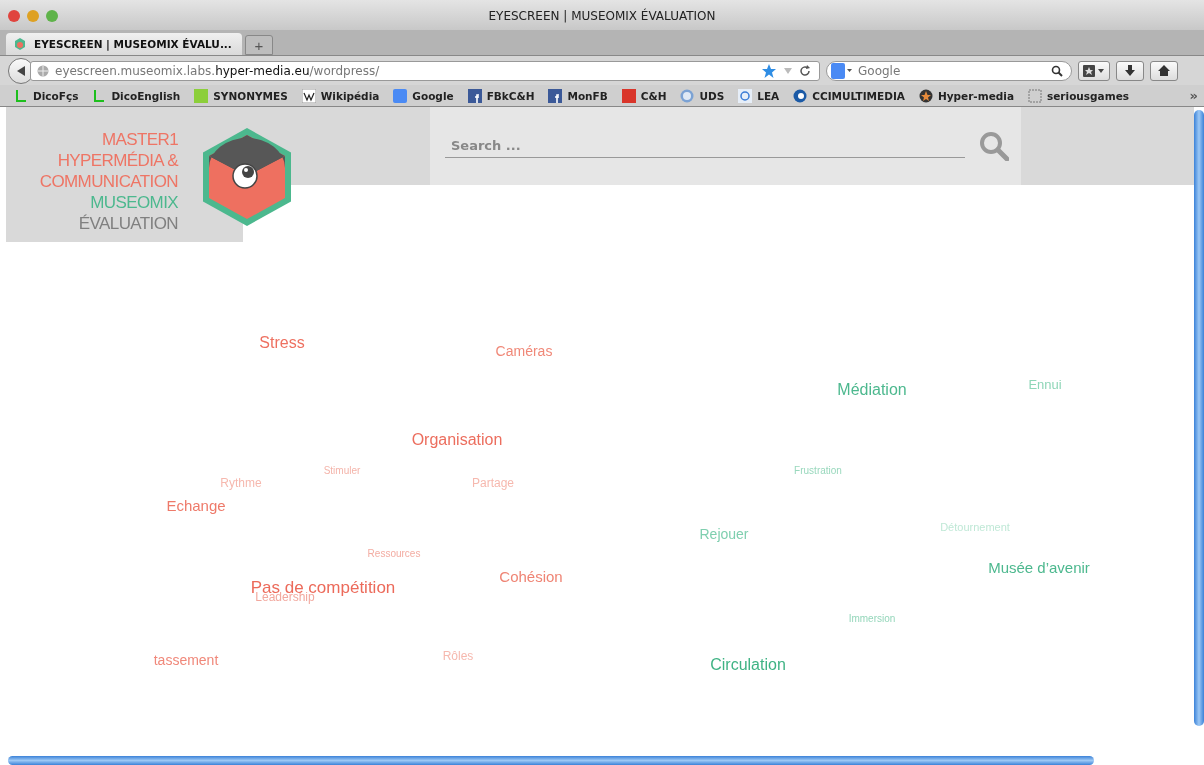 Image resolution: width=1204 pixels, height=765 pixels. What do you see at coordinates (394, 553) in the screenshot?
I see `cloud-word: Ressources` at bounding box center [394, 553].